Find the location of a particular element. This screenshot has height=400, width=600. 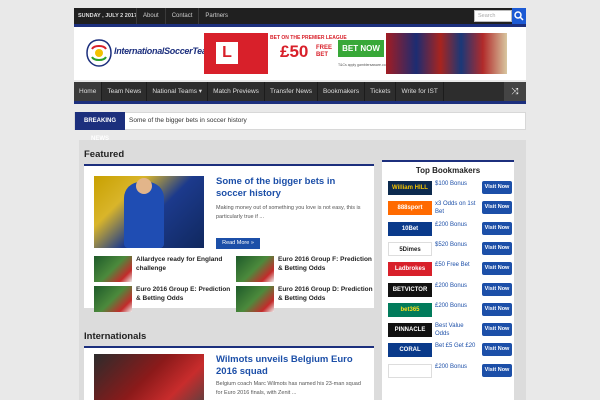

banner-players-image is located at coordinates (446, 53).